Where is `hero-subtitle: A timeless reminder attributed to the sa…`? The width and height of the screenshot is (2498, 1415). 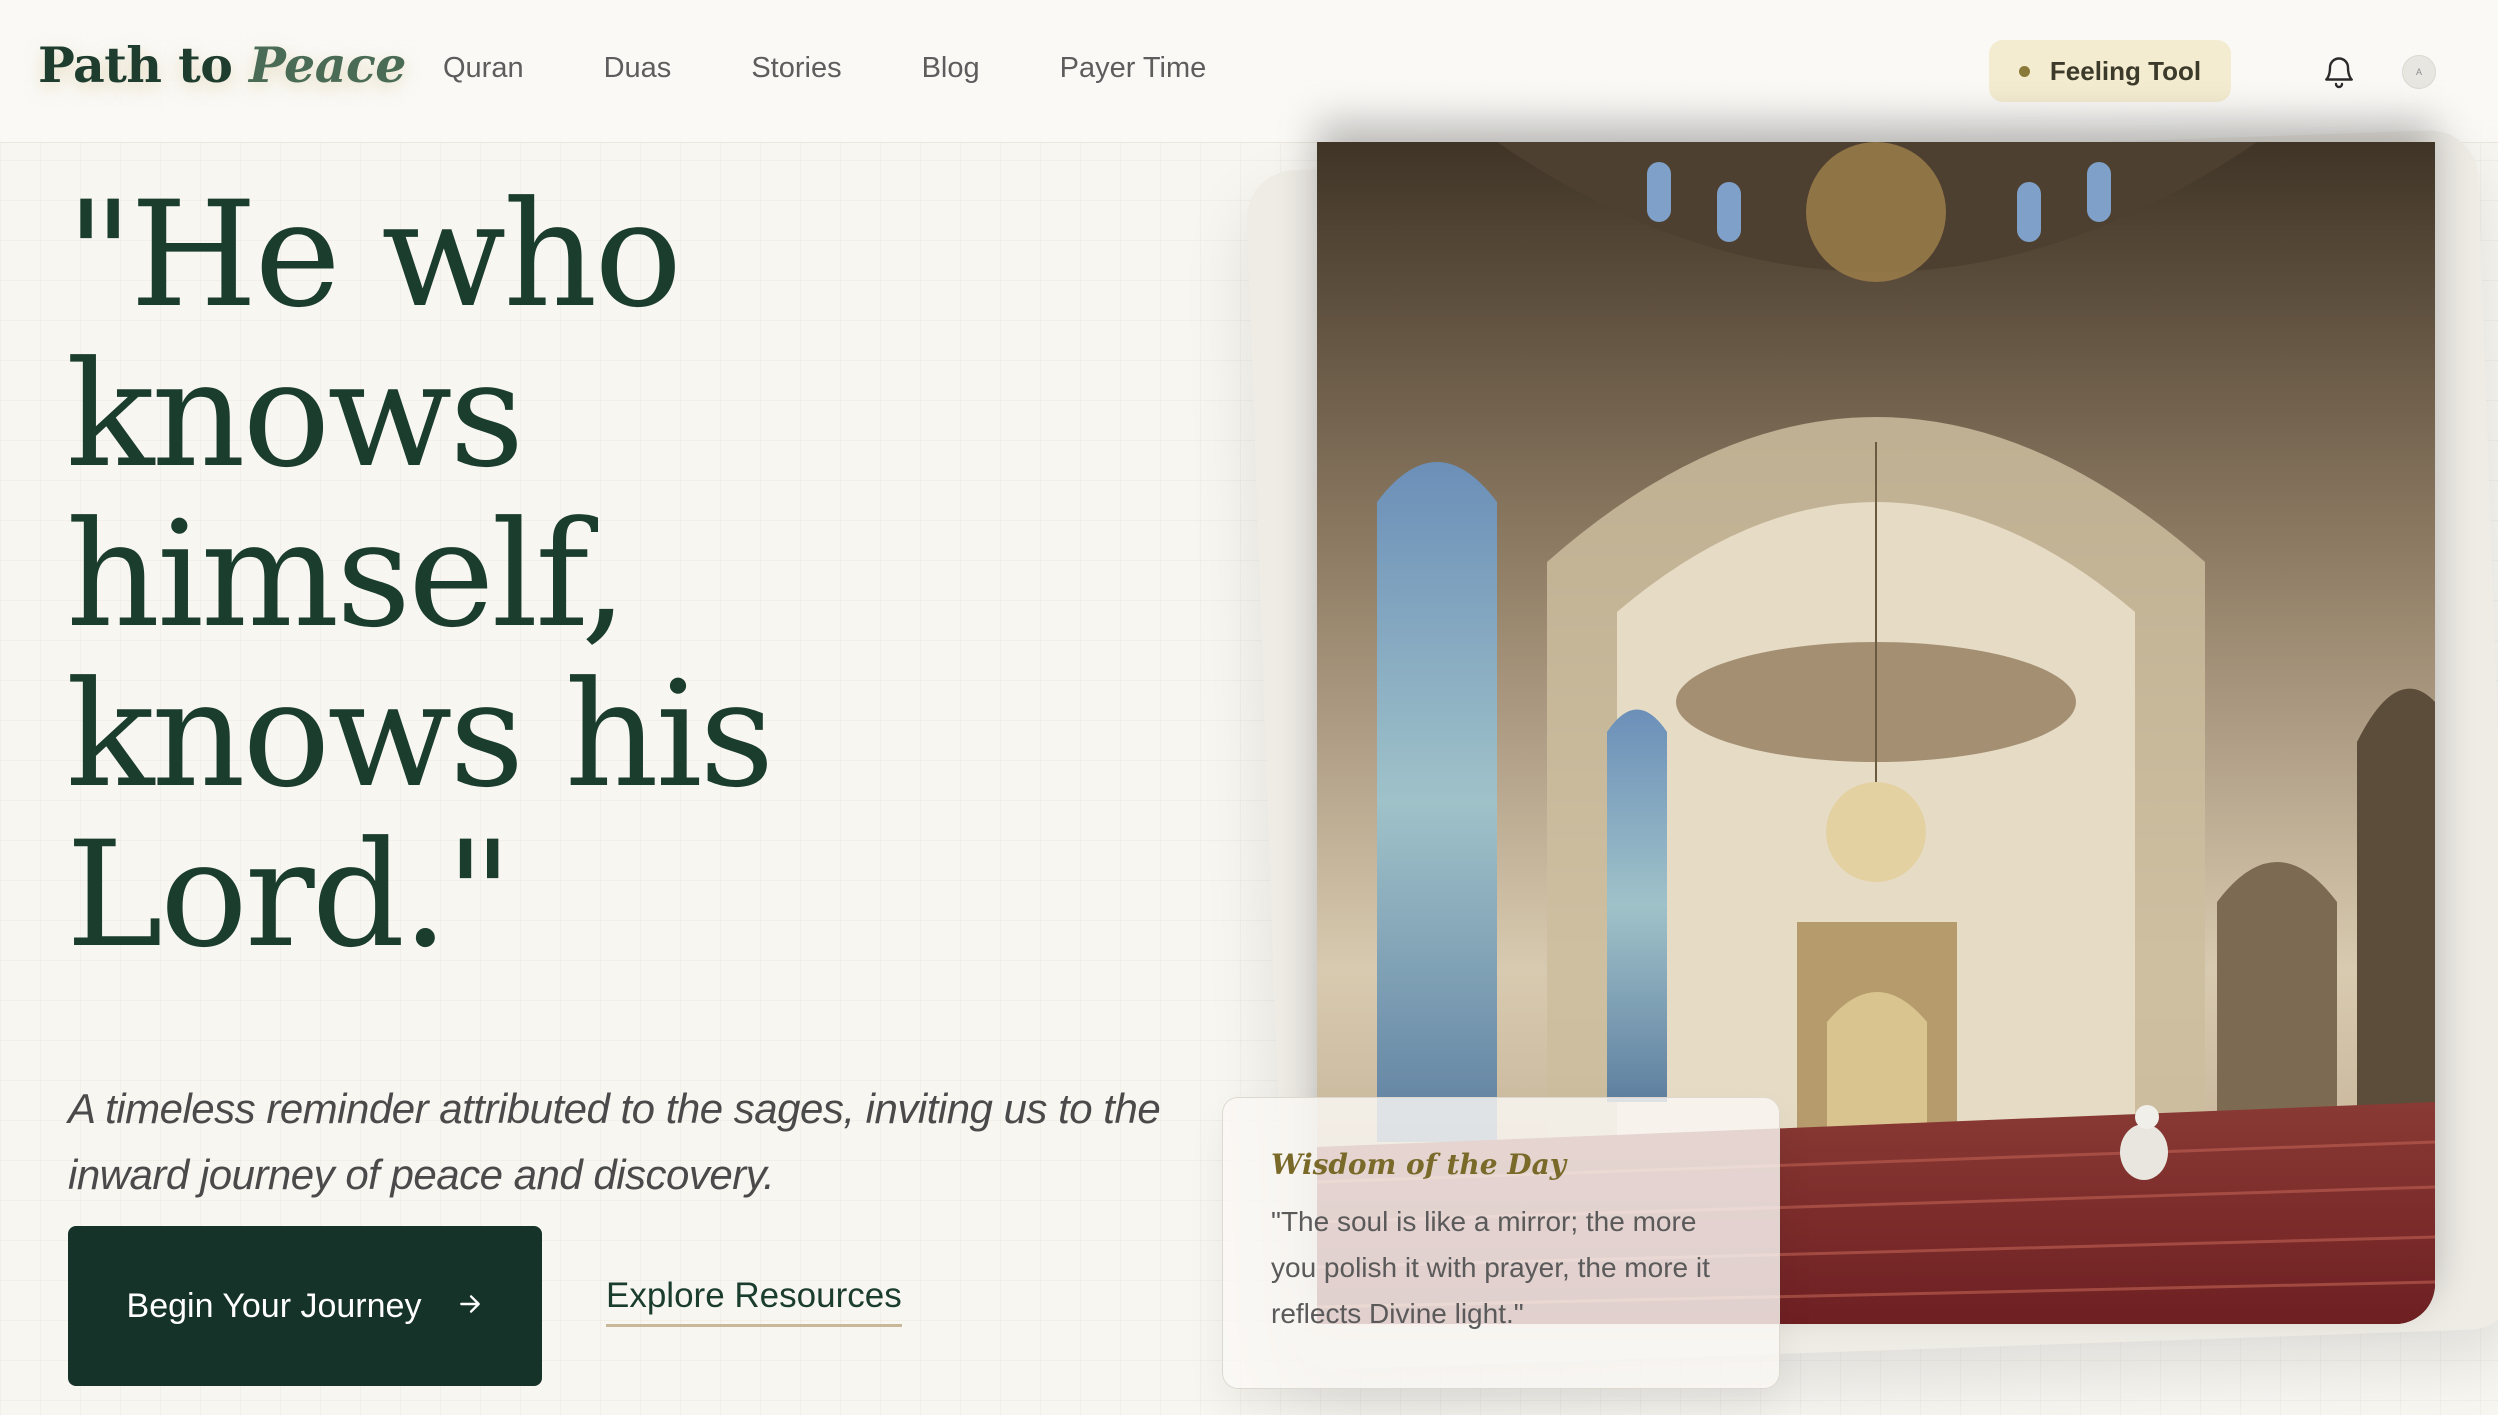 hero-subtitle: A timeless reminder attributed to the sa… is located at coordinates (614, 1141).